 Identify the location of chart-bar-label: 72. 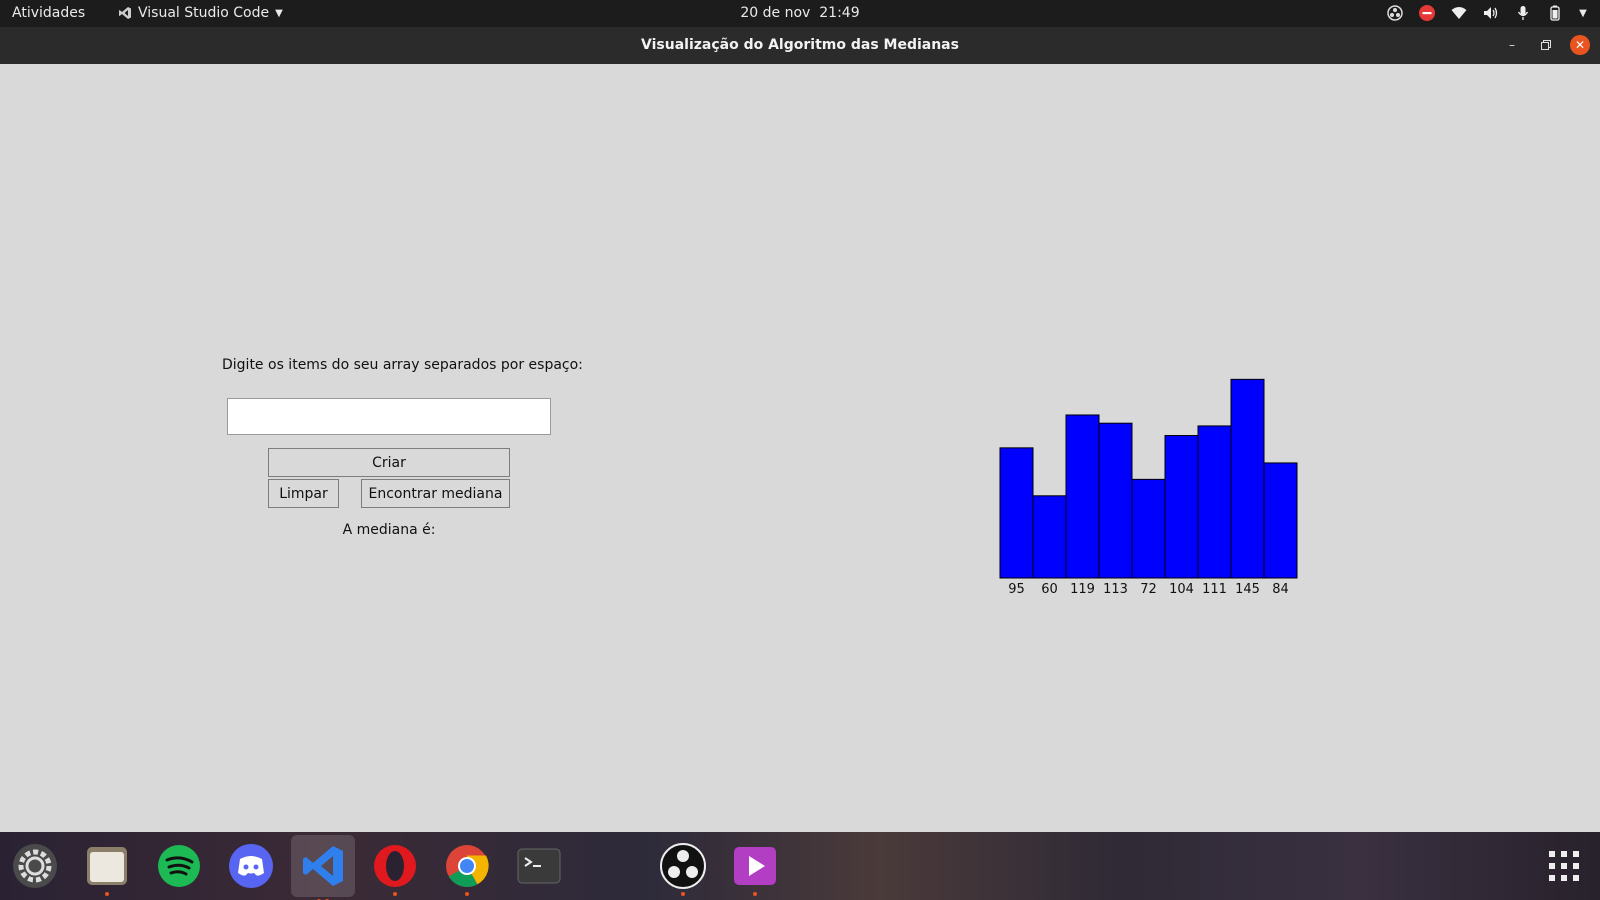
(1148, 588).